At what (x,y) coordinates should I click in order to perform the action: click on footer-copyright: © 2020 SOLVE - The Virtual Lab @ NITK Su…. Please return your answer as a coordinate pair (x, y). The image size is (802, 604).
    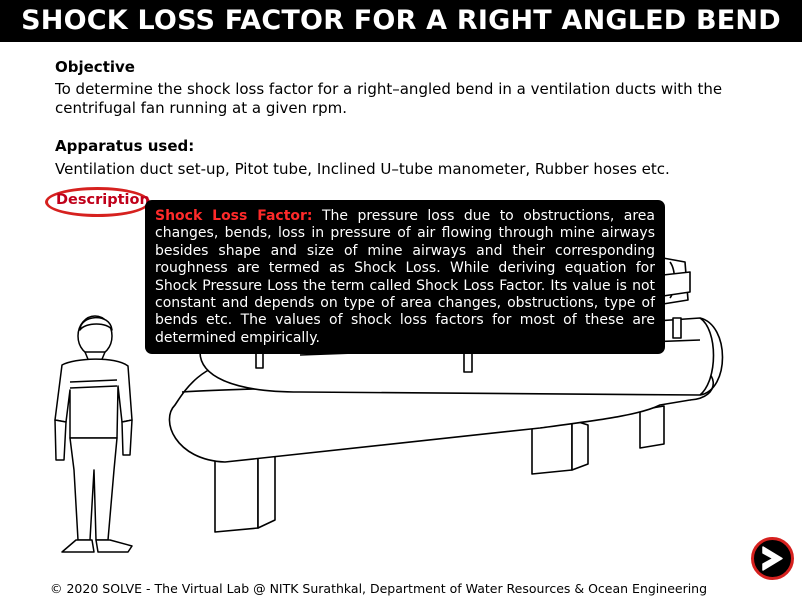
    Looking at the image, I should click on (379, 588).